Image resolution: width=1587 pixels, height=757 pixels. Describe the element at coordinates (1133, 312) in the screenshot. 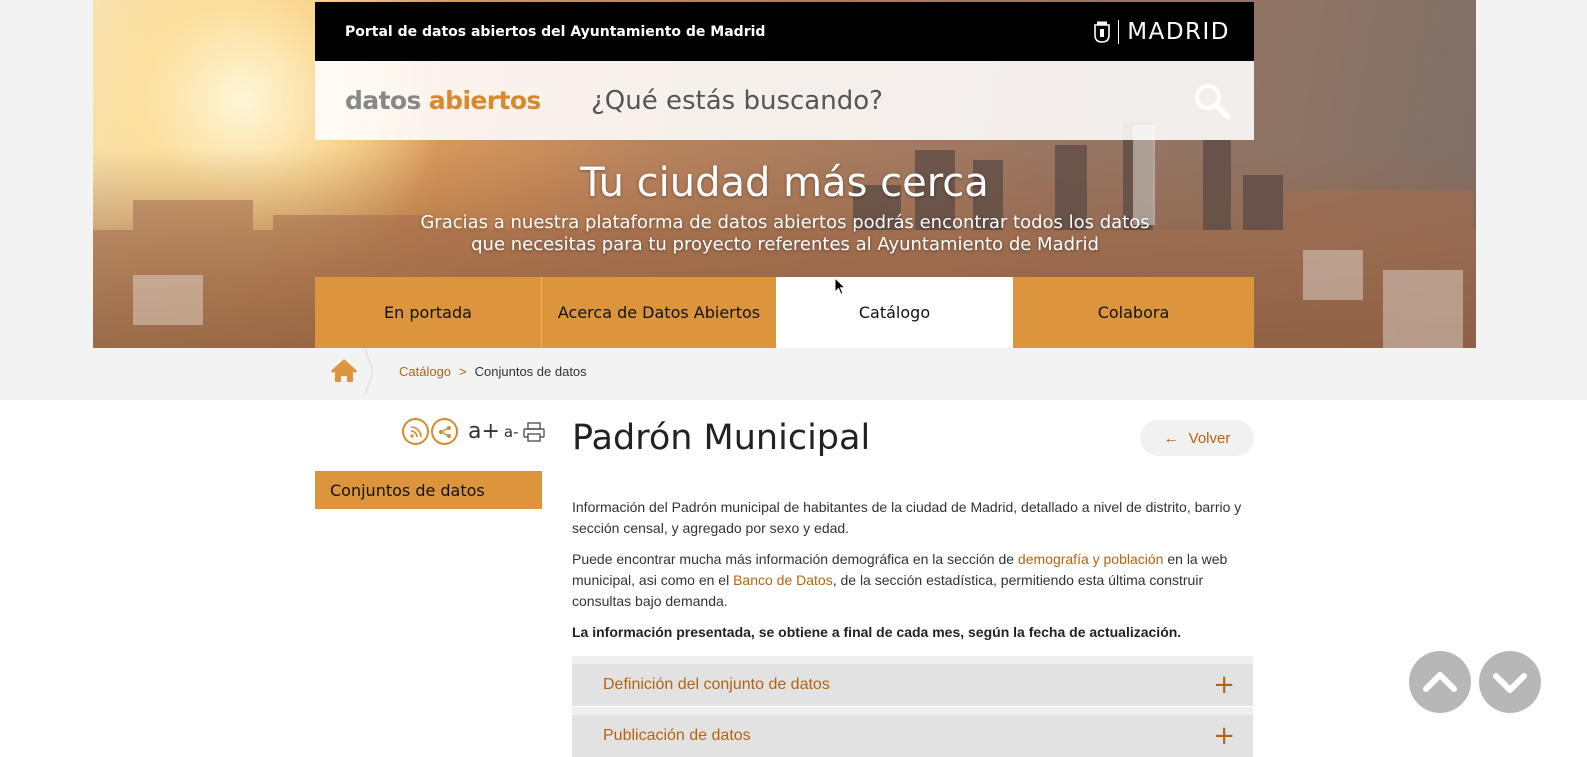

I see `nav-item-colabora: Colabora` at that location.